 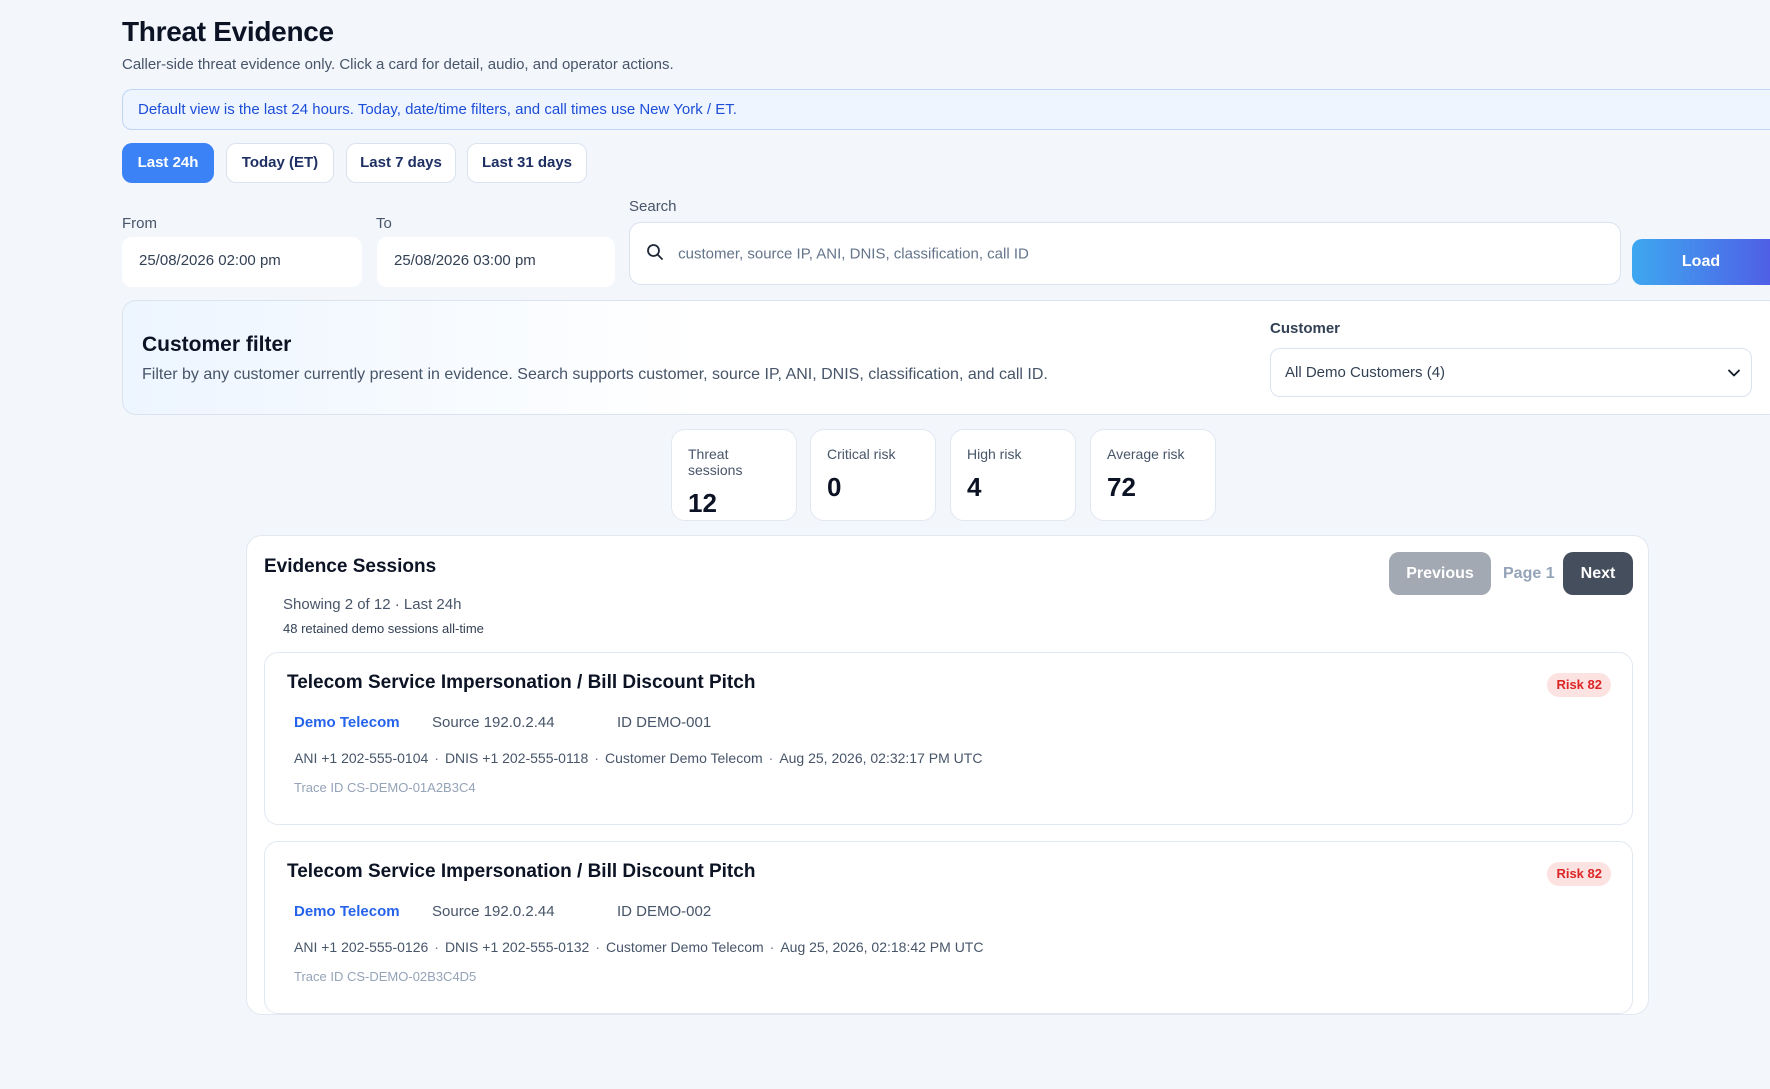 What do you see at coordinates (383, 628) in the screenshot?
I see `sessions-retained-count: 48 retained demo sessions all-time` at bounding box center [383, 628].